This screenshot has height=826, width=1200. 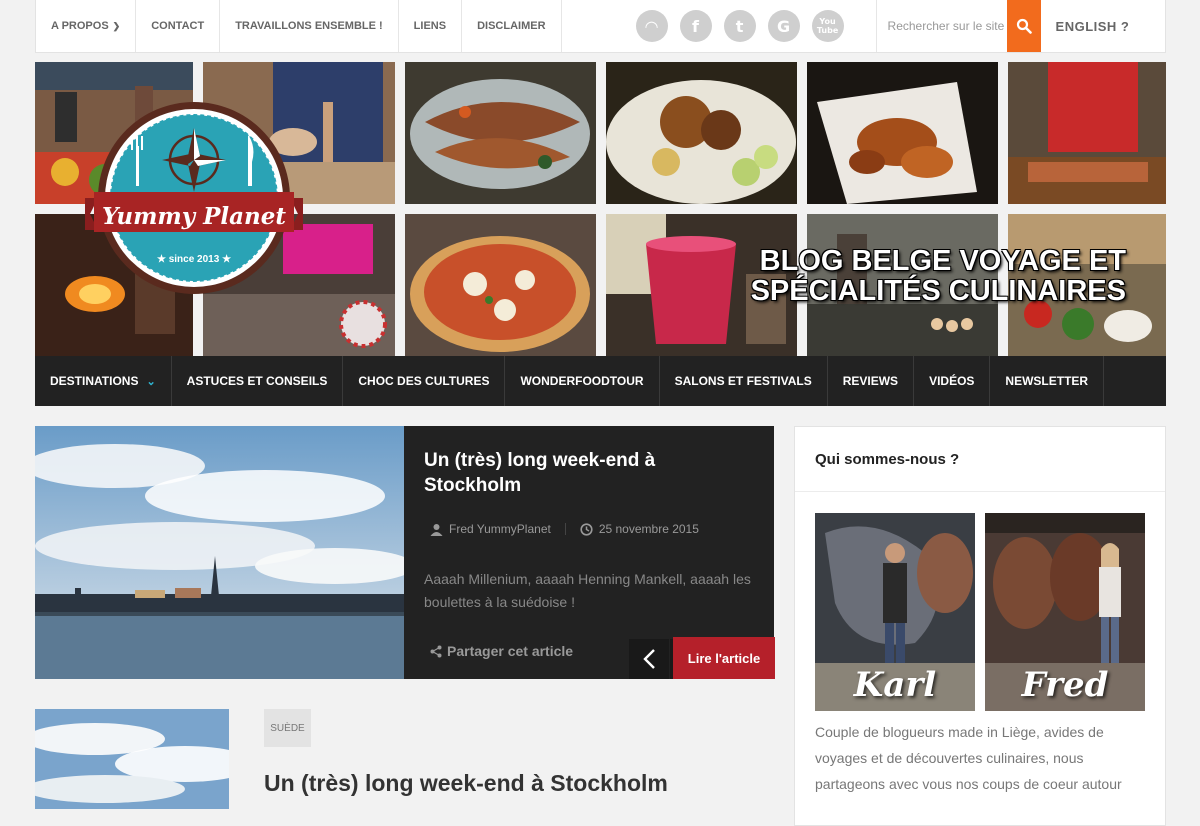 What do you see at coordinates (938, 291) in the screenshot?
I see `tagline-line-2: SPÉCIALITÉS CULINAIRES` at bounding box center [938, 291].